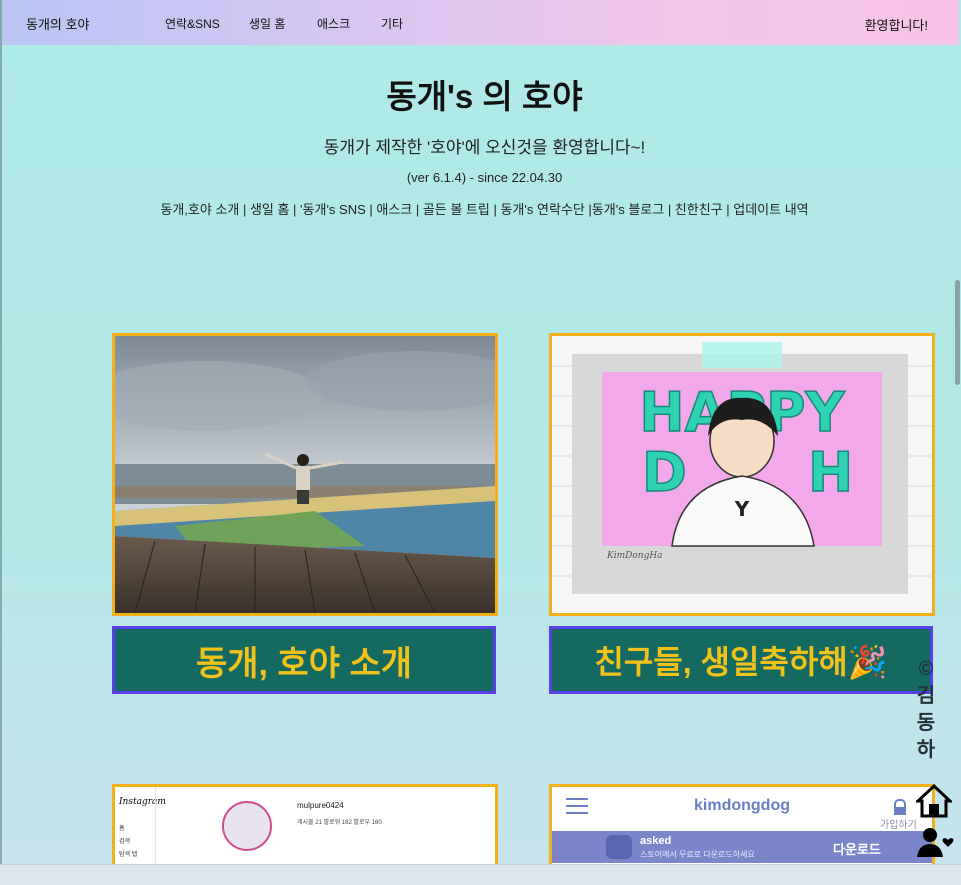 The width and height of the screenshot is (961, 885). I want to click on download-banner: asked 스토어에서 무료로 다운로드하세요 다운로드, so click(742, 847).